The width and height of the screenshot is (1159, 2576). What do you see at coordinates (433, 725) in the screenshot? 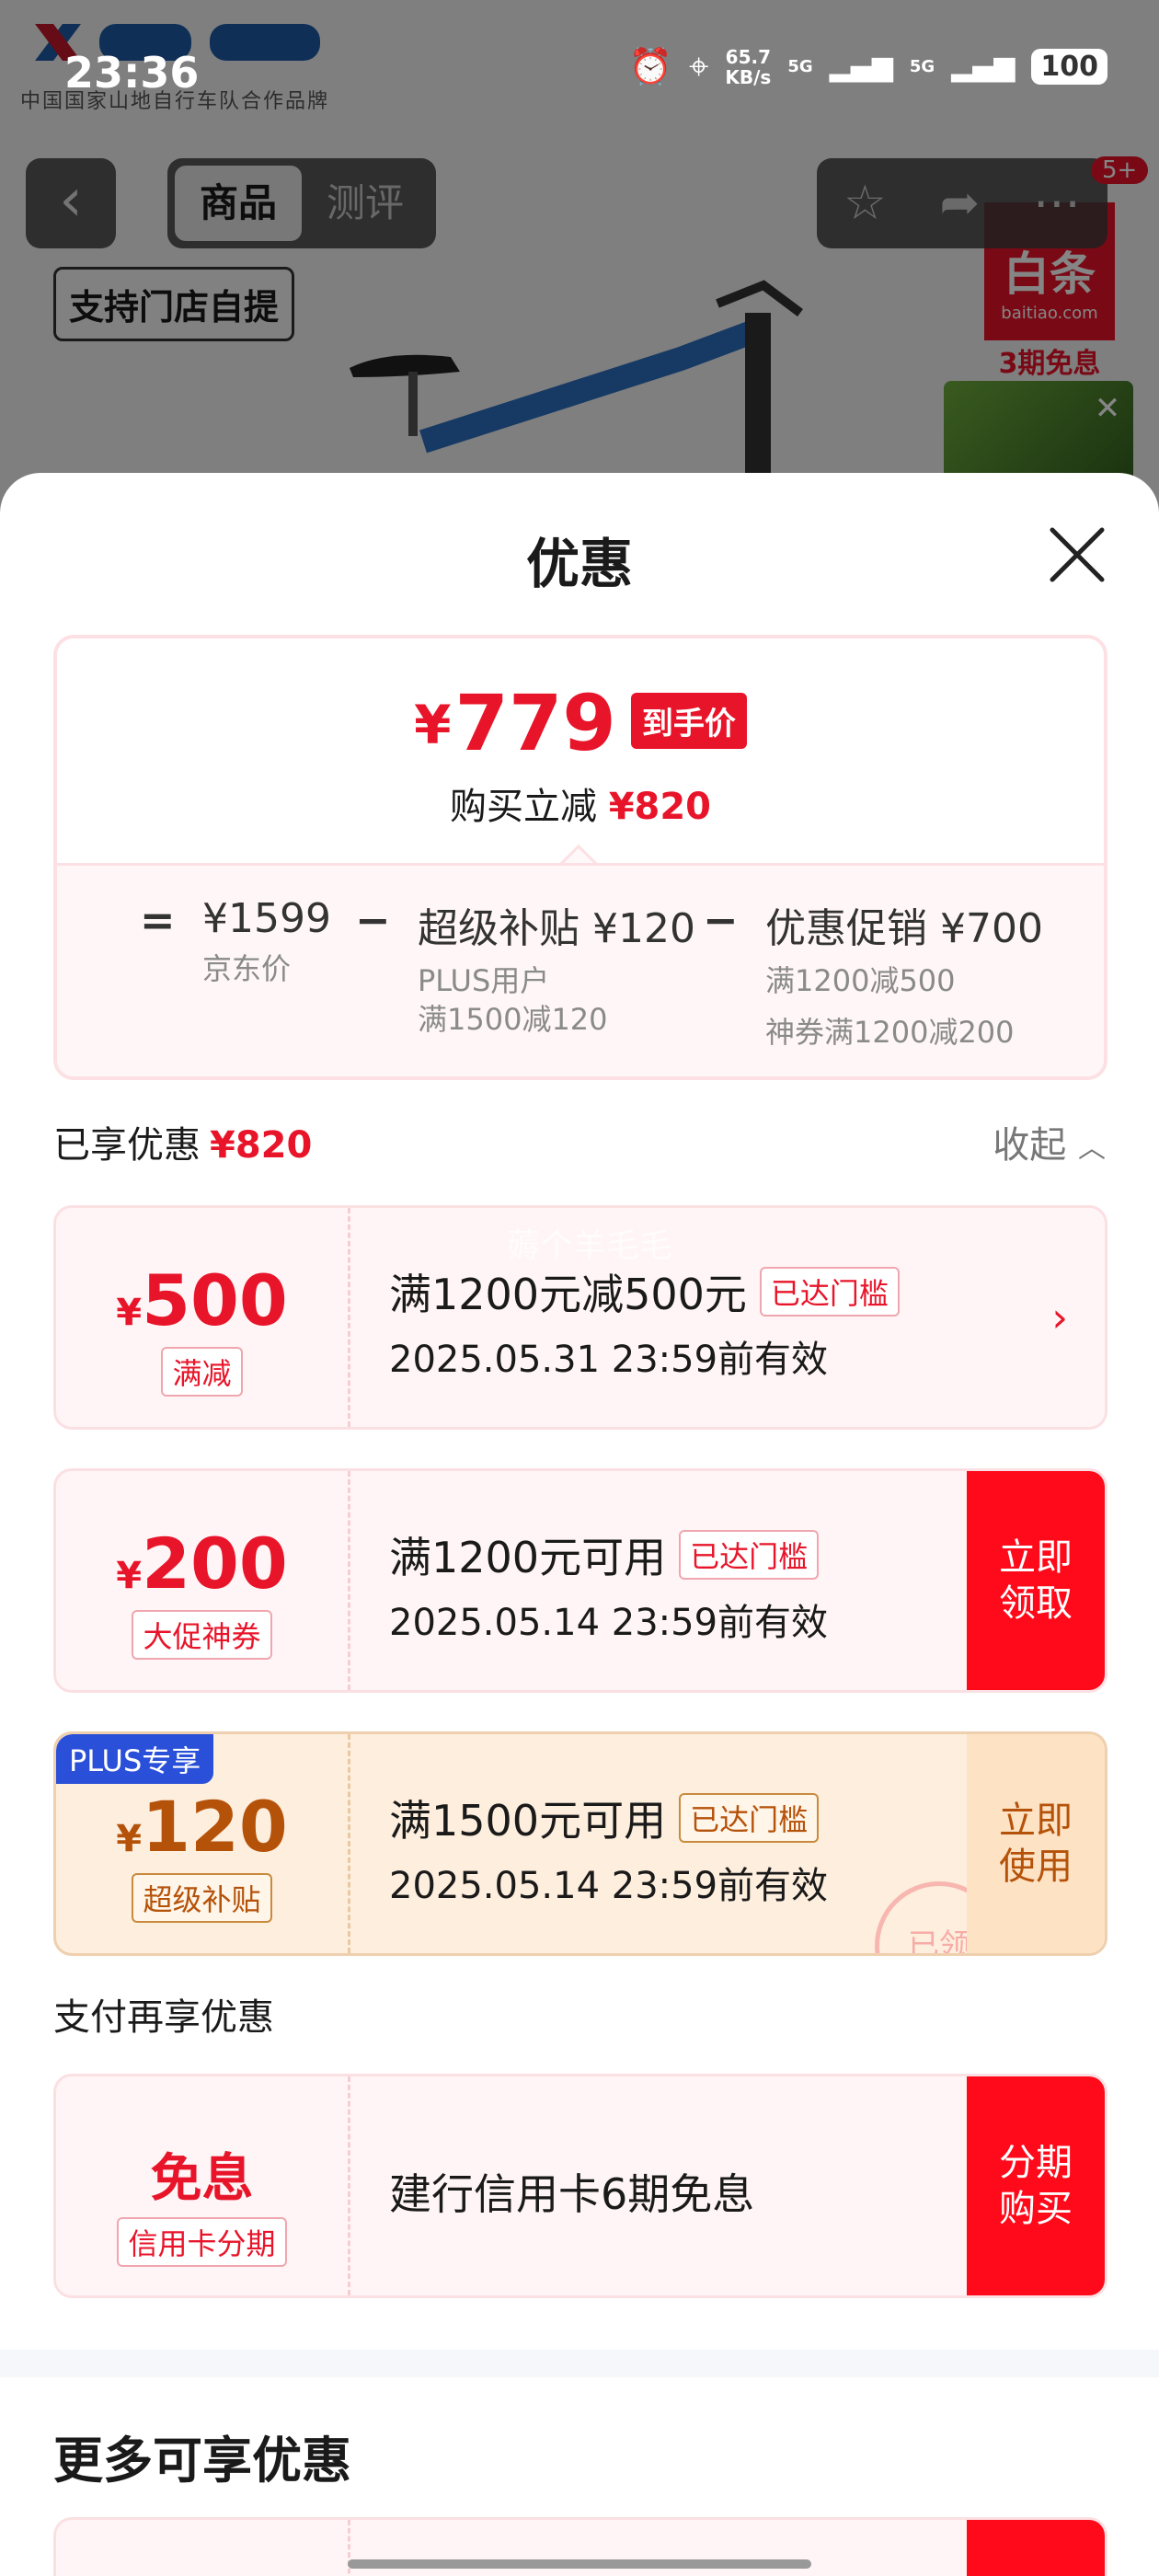
I see `currency-symbol: ¥` at bounding box center [433, 725].